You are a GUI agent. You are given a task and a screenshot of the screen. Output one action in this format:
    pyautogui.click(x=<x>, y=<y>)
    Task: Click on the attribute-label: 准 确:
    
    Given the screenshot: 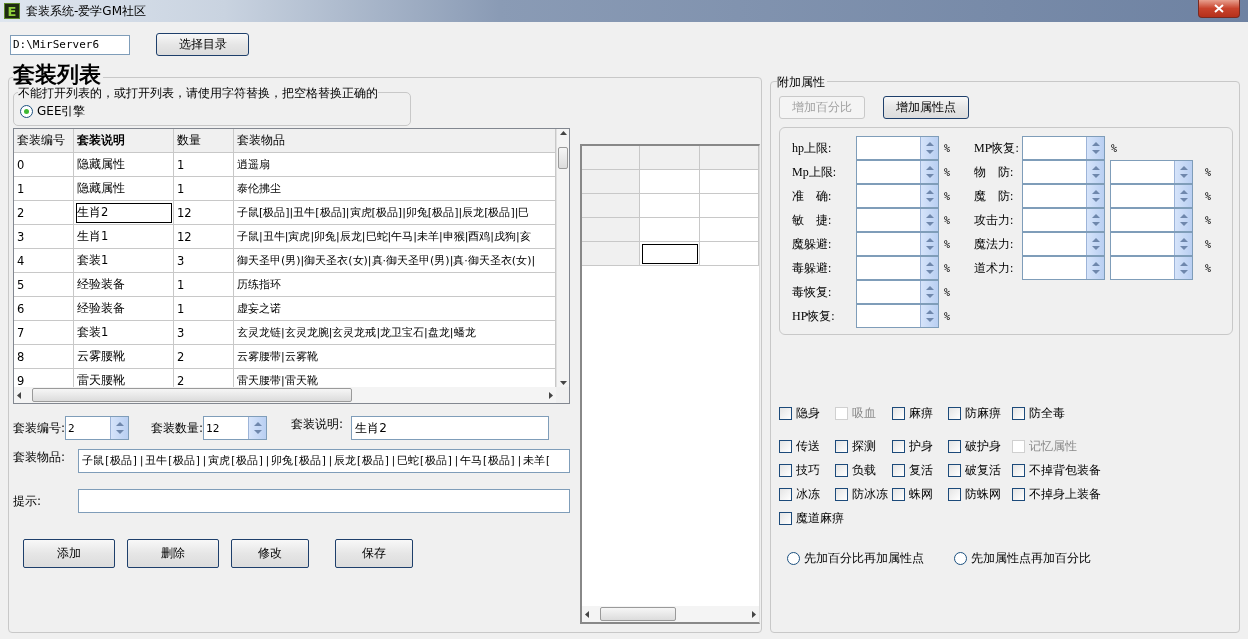 What is the action you would take?
    pyautogui.click(x=812, y=196)
    